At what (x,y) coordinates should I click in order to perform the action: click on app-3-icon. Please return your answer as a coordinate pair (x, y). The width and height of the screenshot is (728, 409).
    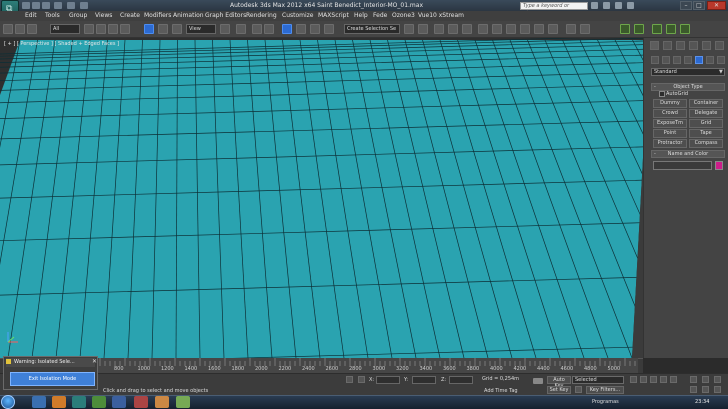
    Looking at the image, I should click on (141, 402).